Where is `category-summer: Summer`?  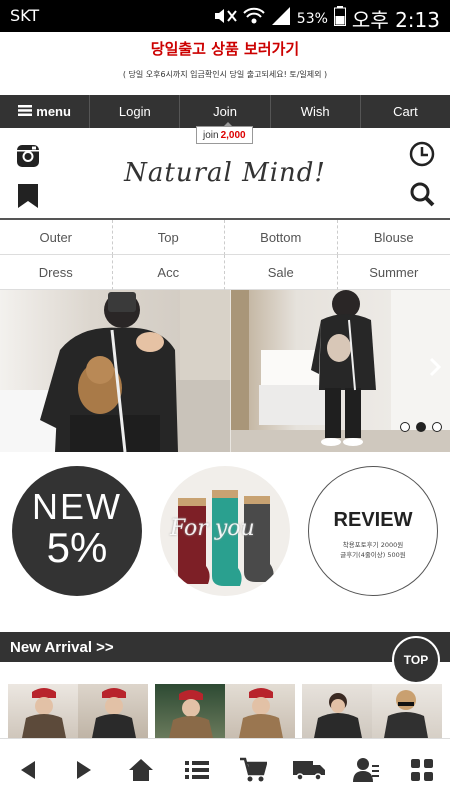 category-summer: Summer is located at coordinates (393, 272).